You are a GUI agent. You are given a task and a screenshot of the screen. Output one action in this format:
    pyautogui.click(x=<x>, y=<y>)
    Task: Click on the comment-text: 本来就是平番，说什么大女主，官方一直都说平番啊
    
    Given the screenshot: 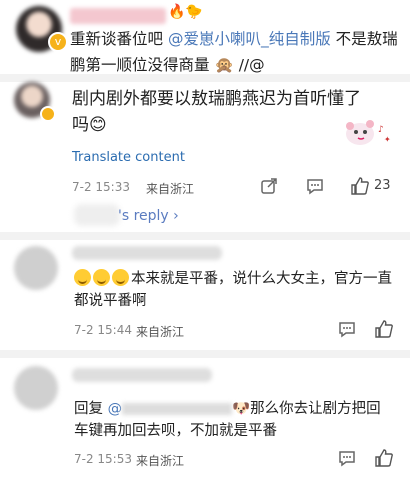 What is the action you would take?
    pyautogui.click(x=234, y=290)
    